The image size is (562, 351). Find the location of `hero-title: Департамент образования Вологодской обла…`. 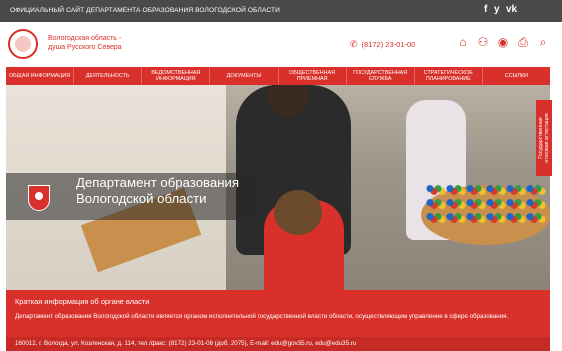

hero-title: Департамент образования Вологодской обла… is located at coordinates (158, 190).